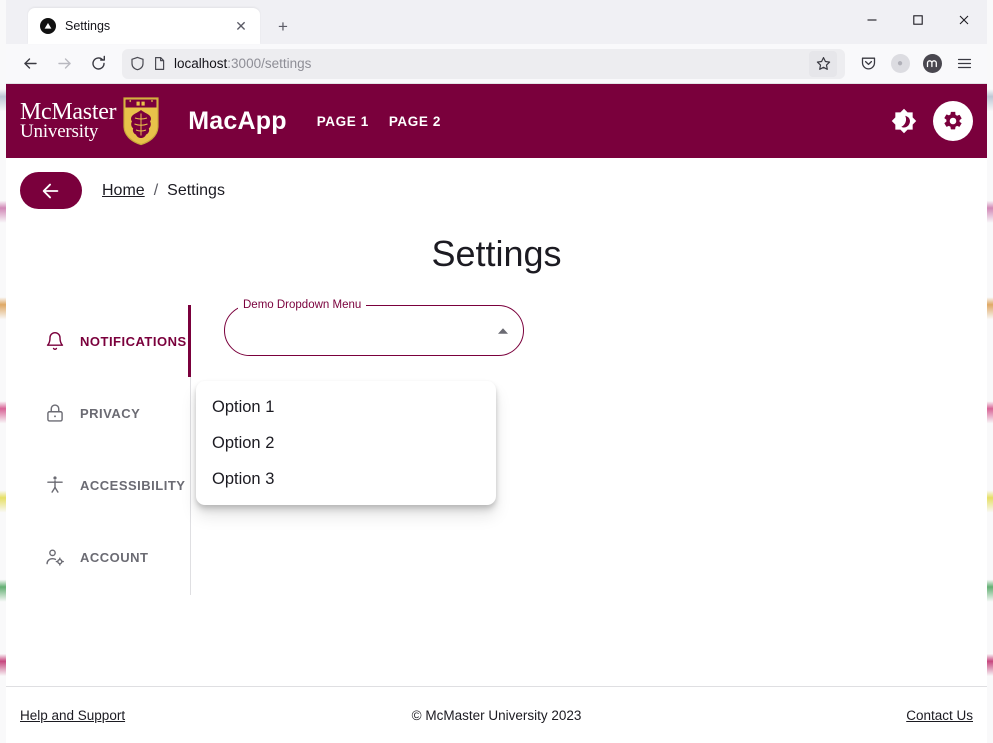 The width and height of the screenshot is (993, 743). I want to click on w-logo, so click(932, 63).